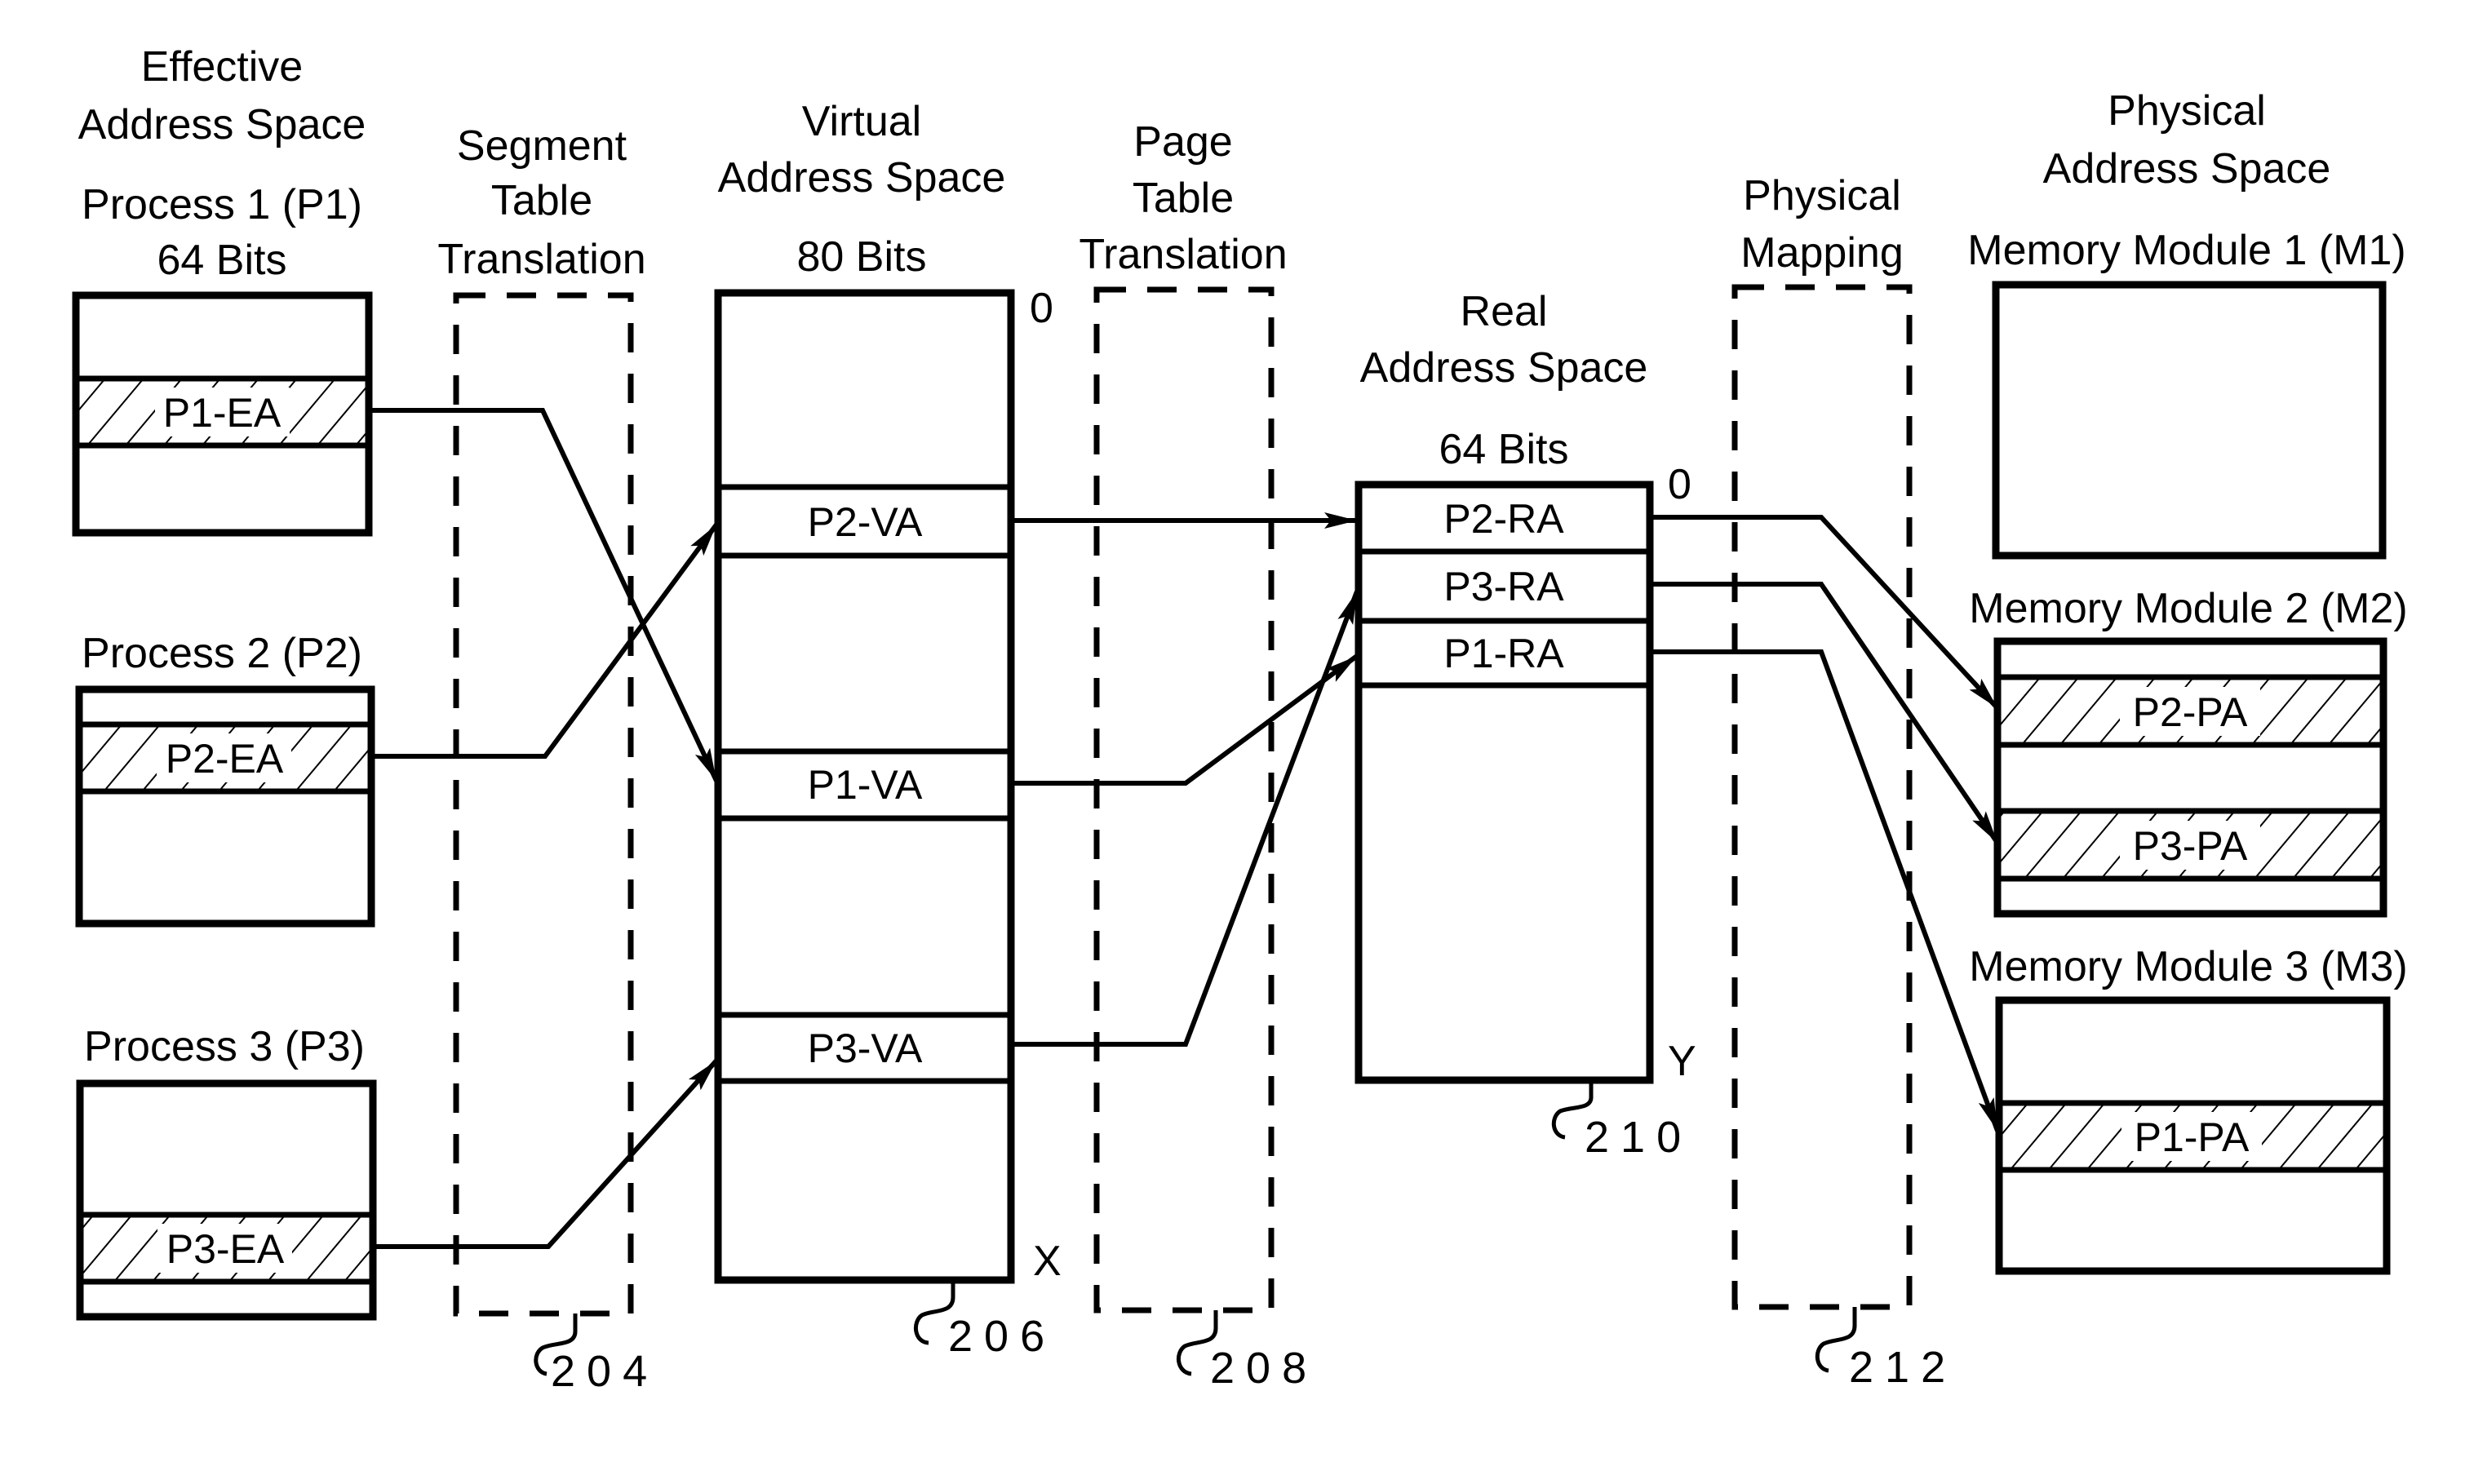 This screenshot has height=1484, width=2465. Describe the element at coordinates (225, 806) in the screenshot. I see `process-2-box: P2-EA` at that location.